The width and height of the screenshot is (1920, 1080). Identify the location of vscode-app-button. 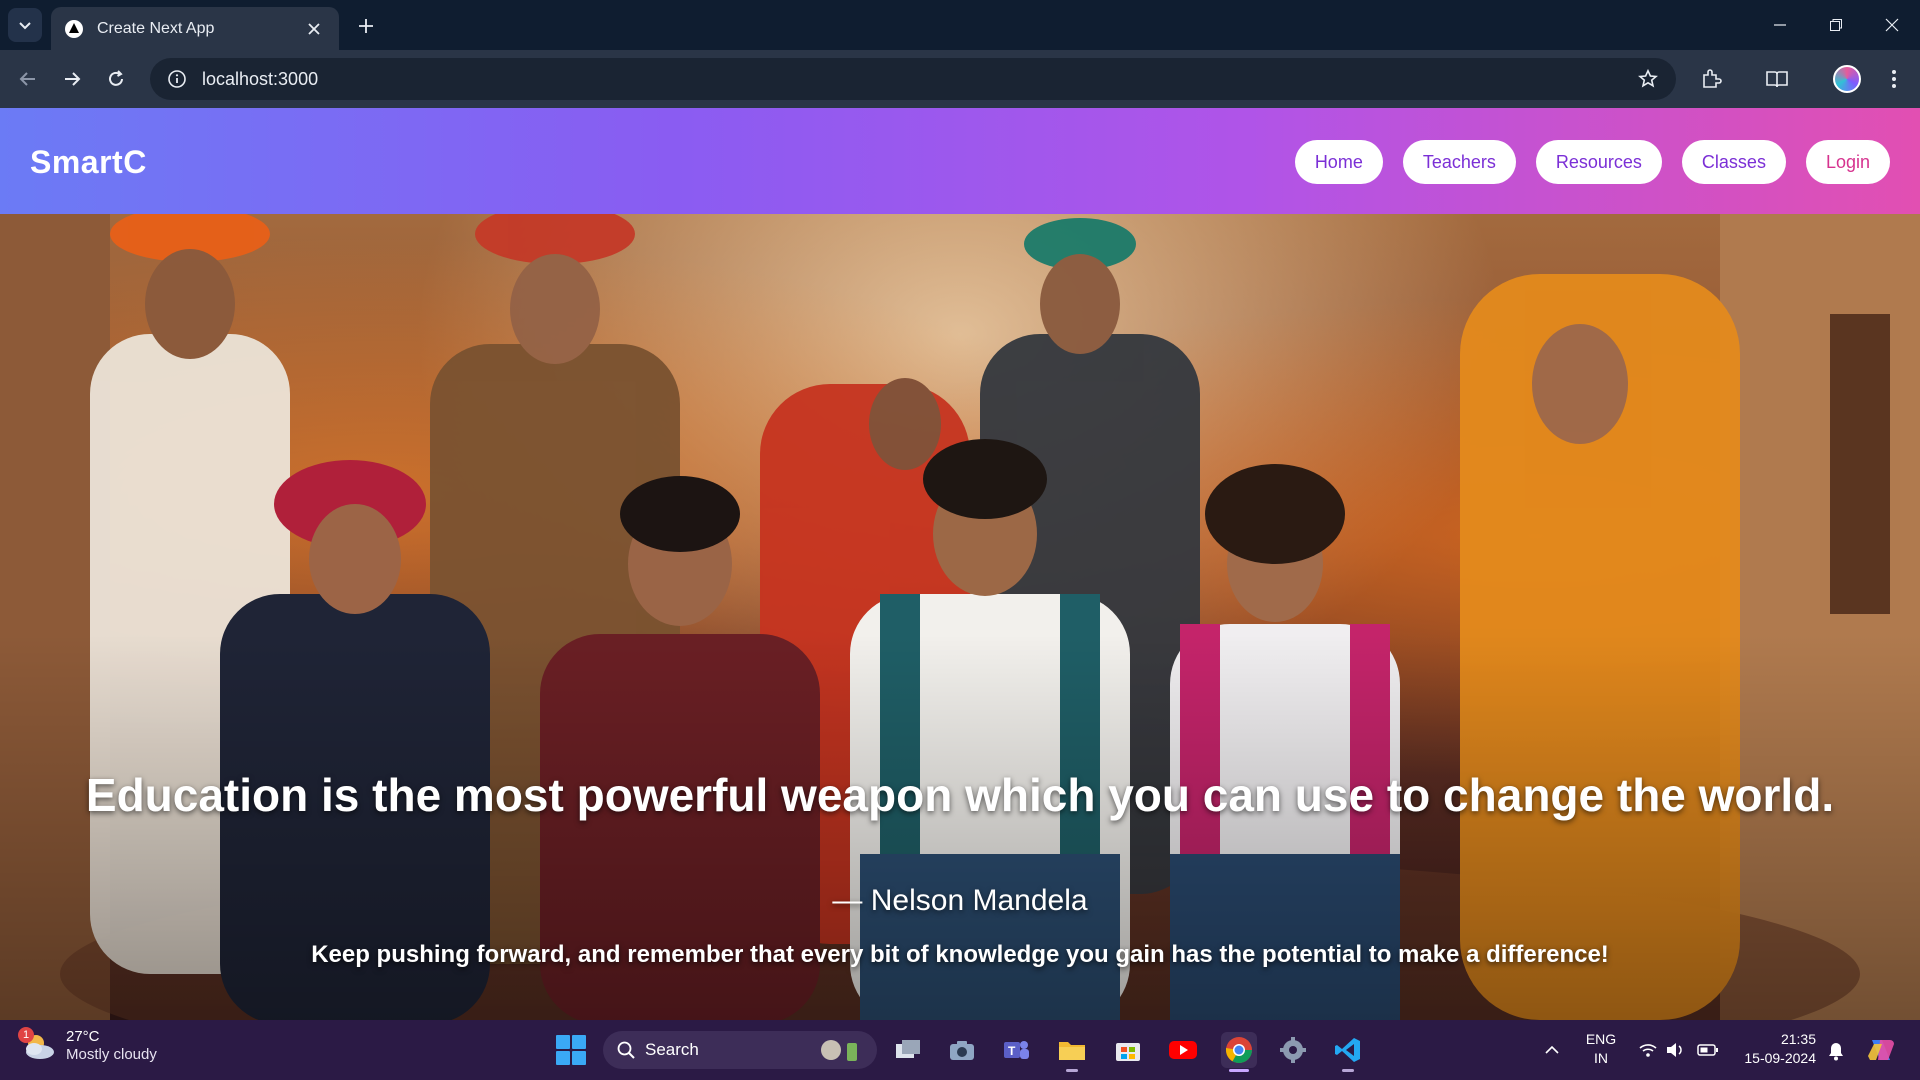
(1348, 1052).